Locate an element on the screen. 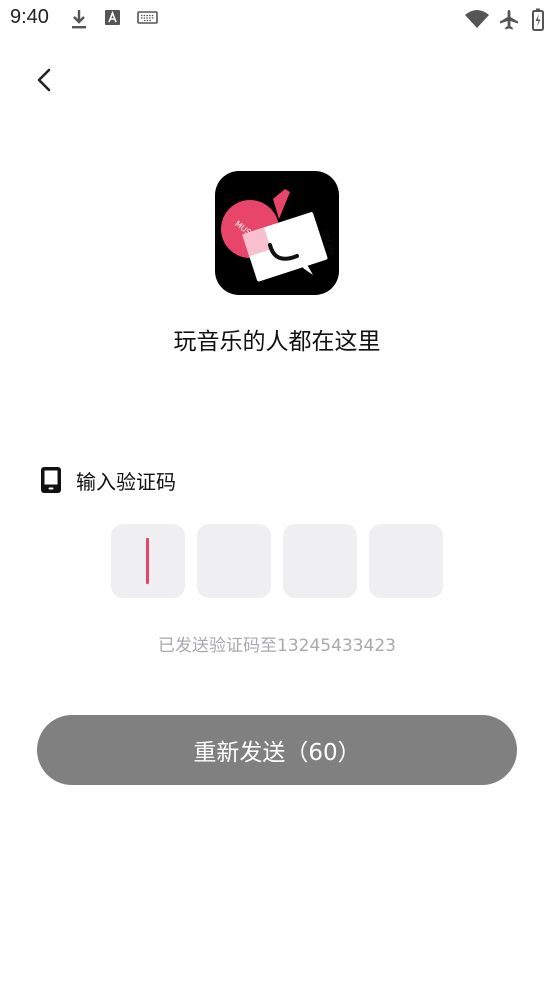  keyboard-icon is located at coordinates (147, 17).